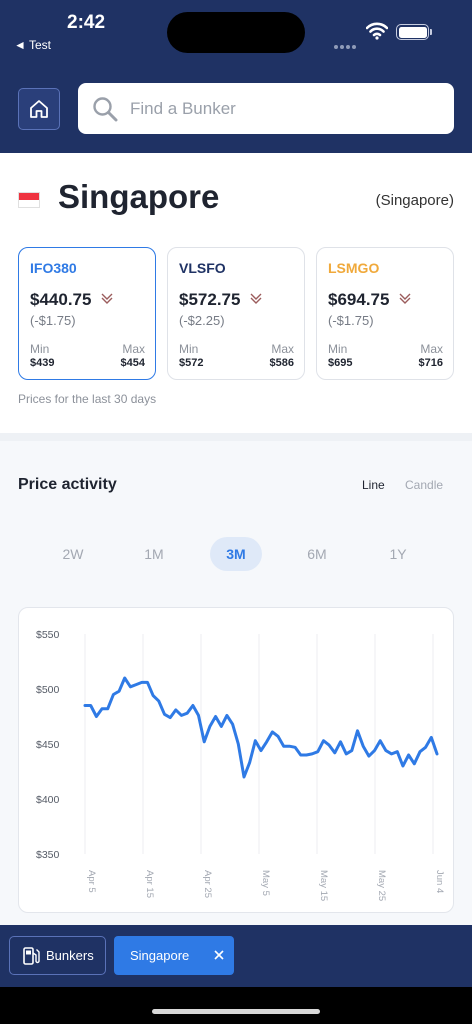 This screenshot has height=1024, width=472. What do you see at coordinates (323, 885) in the screenshot?
I see `x-tick-label: May 15` at bounding box center [323, 885].